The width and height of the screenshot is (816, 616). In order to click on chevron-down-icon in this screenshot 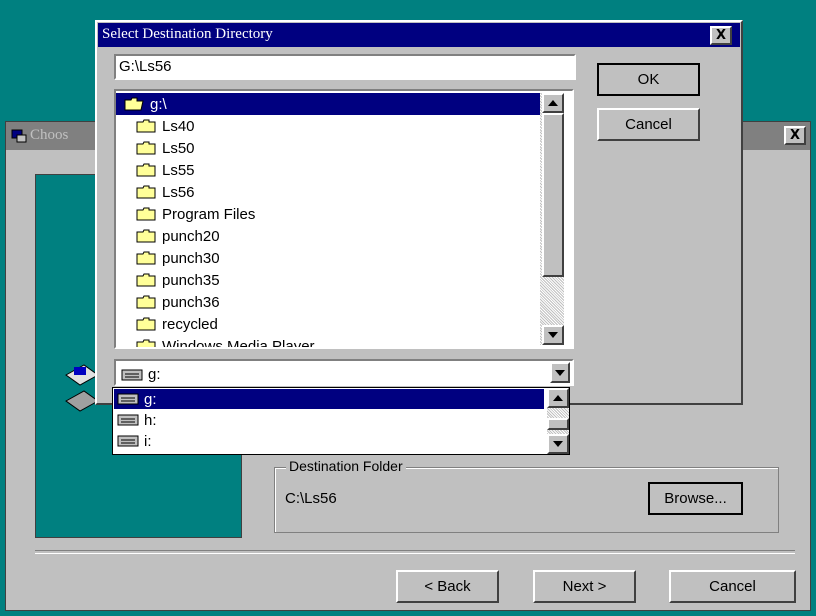, I will do `click(560, 372)`.